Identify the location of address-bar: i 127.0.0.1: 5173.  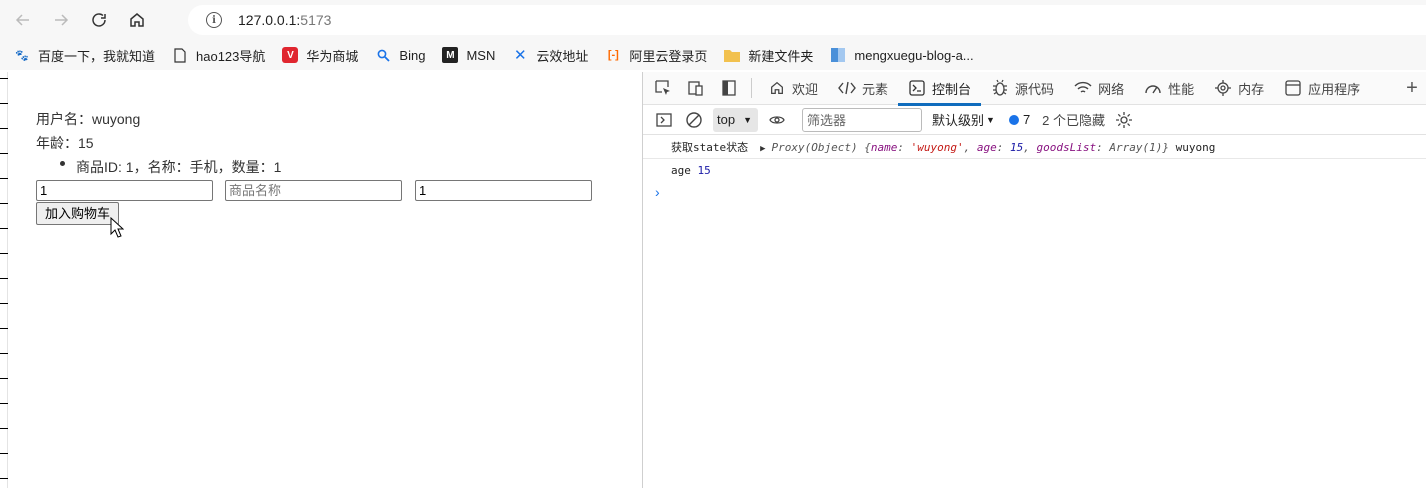
(807, 20).